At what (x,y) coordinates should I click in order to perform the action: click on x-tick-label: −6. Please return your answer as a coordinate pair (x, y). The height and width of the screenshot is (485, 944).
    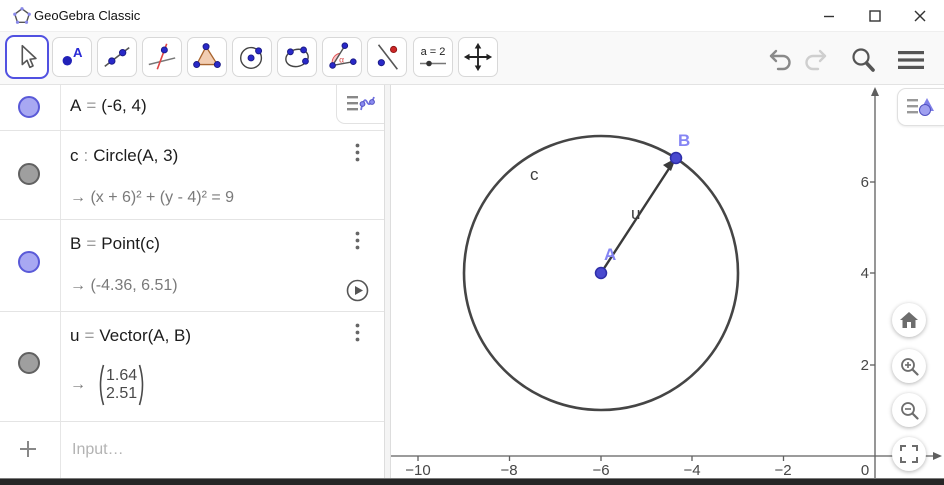
    Looking at the image, I should click on (601, 470).